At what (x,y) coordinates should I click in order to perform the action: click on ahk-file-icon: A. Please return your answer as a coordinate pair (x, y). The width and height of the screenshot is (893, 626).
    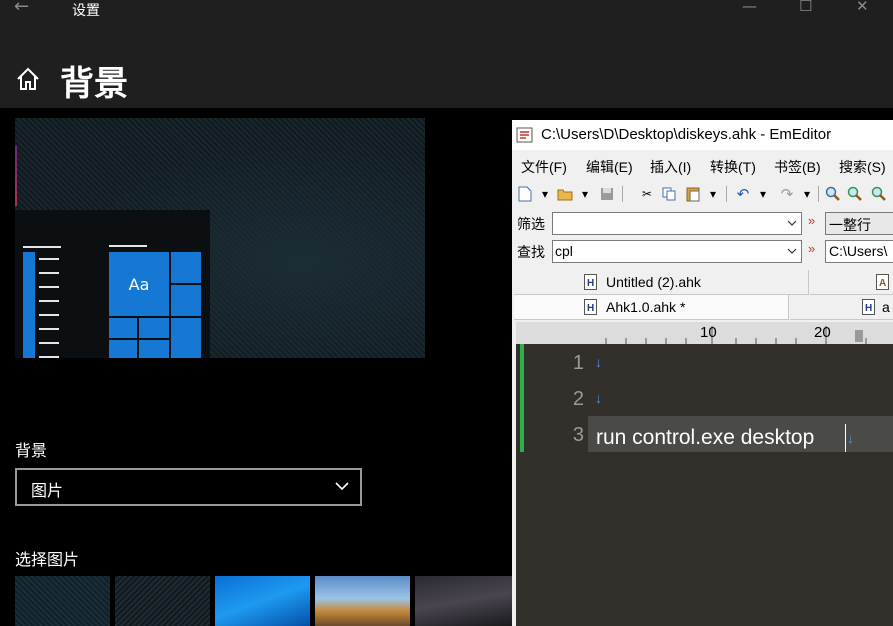
    Looking at the image, I should click on (882, 282).